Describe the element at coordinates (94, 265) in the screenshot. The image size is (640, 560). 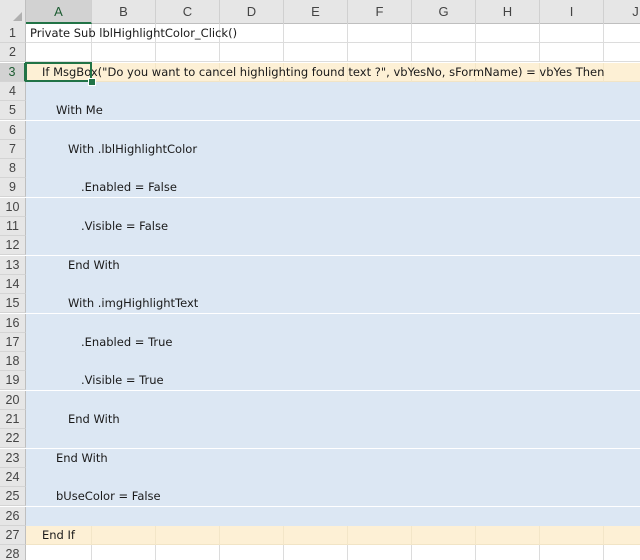
I see `cell-a13: End With` at that location.